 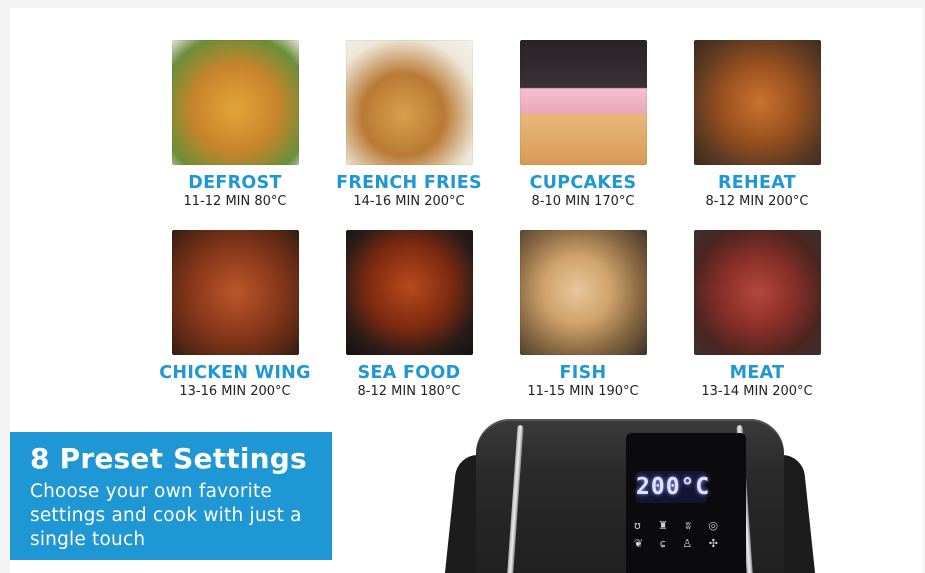 I want to click on preset-card-reheat: REHEAT 8-12 MIN 200°C, so click(x=757, y=125).